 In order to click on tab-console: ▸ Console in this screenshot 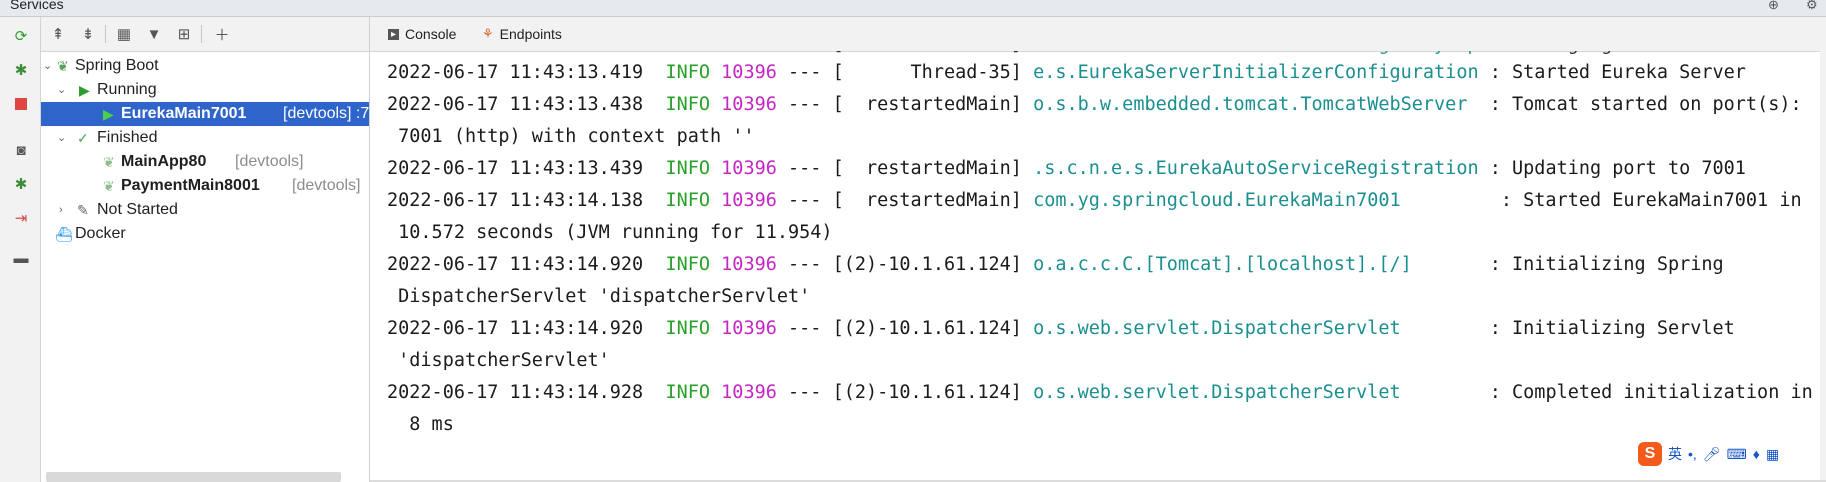, I will do `click(422, 34)`.